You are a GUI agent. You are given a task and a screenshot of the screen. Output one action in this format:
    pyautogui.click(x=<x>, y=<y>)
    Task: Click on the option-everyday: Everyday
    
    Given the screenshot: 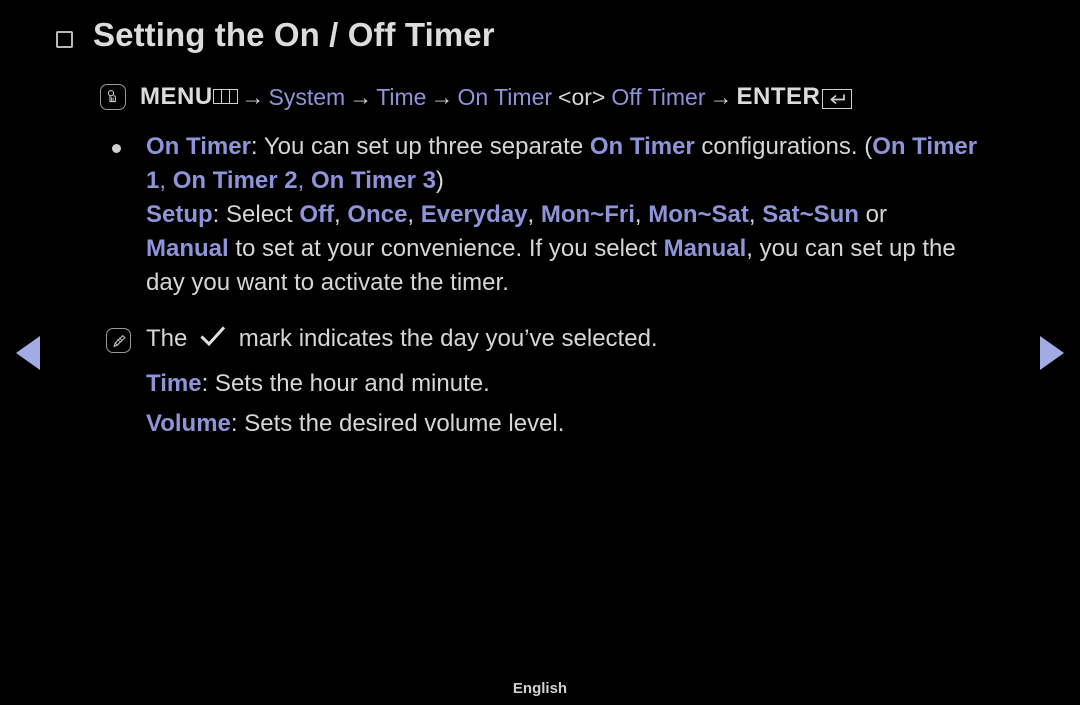 What is the action you would take?
    pyautogui.click(x=474, y=214)
    